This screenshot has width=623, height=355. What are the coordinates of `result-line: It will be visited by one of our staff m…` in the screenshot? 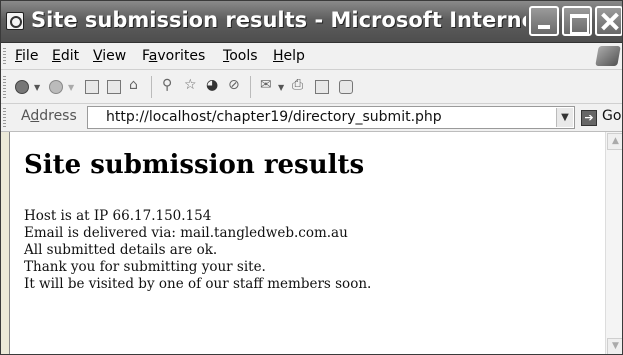 It's located at (198, 284).